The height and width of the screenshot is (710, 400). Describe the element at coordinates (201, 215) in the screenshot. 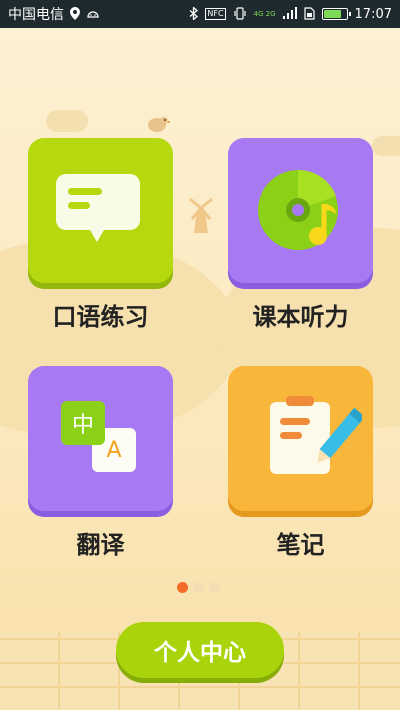

I see `windmill-icon` at that location.